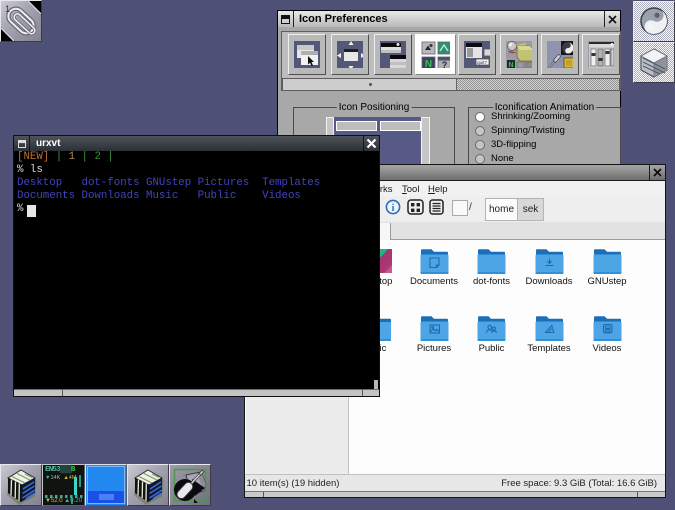 Image resolution: width=675 pixels, height=510 pixels. What do you see at coordinates (393, 208) in the screenshot?
I see `svg-text: i` at bounding box center [393, 208].